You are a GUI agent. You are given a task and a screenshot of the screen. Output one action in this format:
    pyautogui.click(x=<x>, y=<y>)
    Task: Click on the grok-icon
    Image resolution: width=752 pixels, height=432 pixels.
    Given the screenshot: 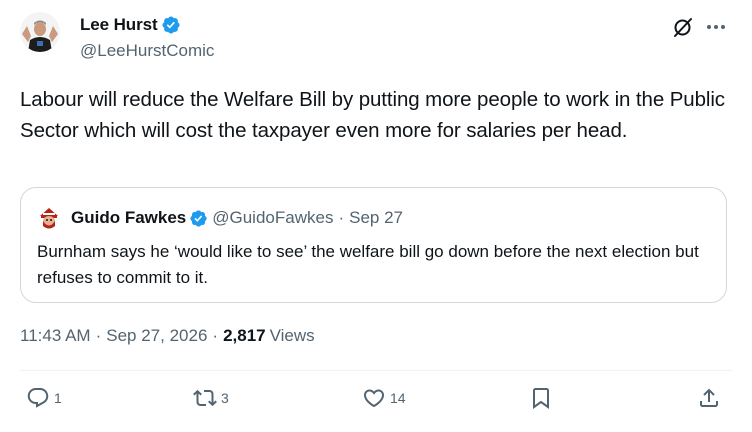 What is the action you would take?
    pyautogui.click(x=683, y=27)
    